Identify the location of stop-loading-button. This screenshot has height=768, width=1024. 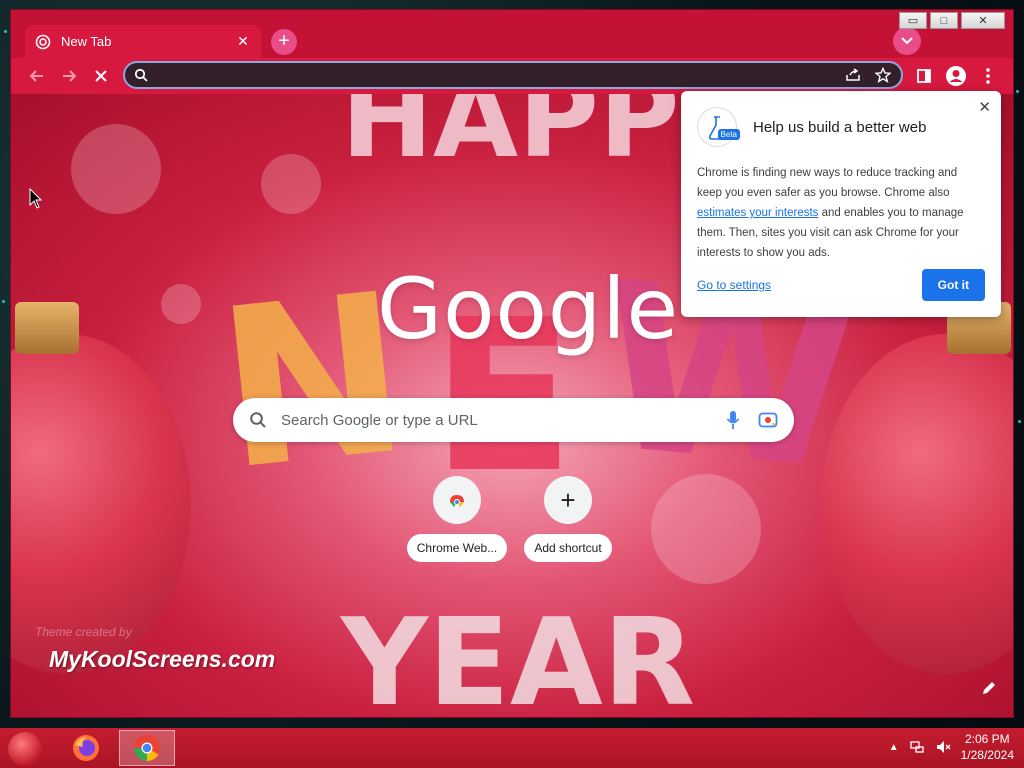
(101, 76).